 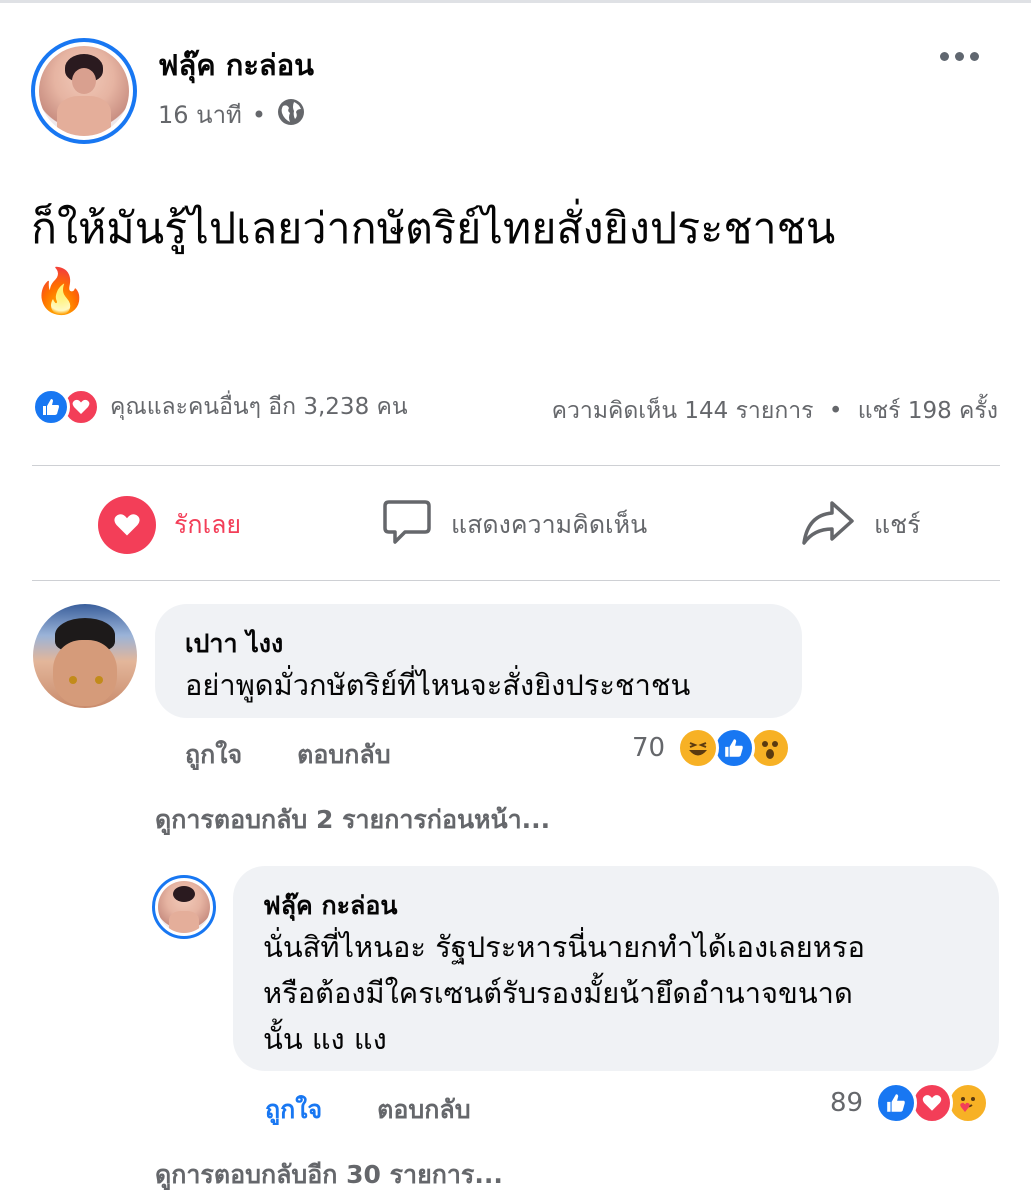 What do you see at coordinates (928, 411) in the screenshot?
I see `shares-count: แชร์ 198 ครั้ง` at bounding box center [928, 411].